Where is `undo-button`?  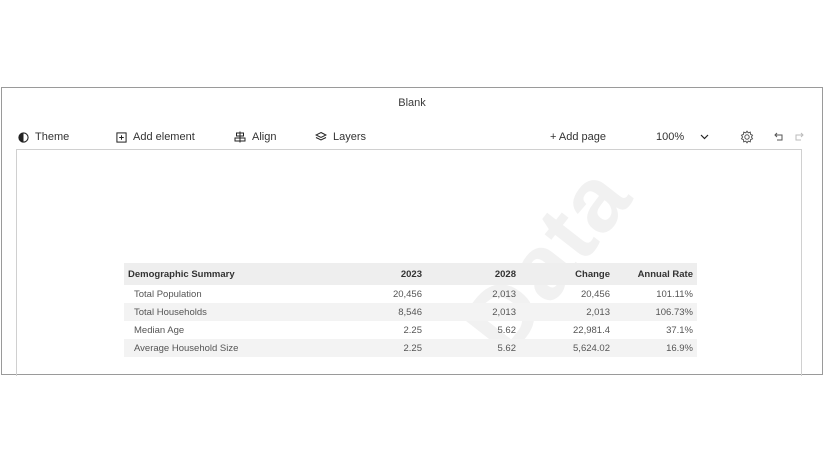
undo-button is located at coordinates (779, 137).